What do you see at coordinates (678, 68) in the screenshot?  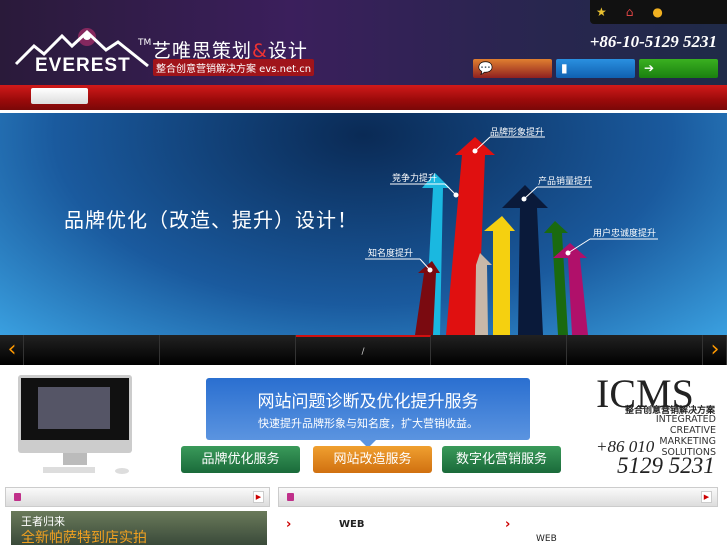 I see `enter-button: ➔` at bounding box center [678, 68].